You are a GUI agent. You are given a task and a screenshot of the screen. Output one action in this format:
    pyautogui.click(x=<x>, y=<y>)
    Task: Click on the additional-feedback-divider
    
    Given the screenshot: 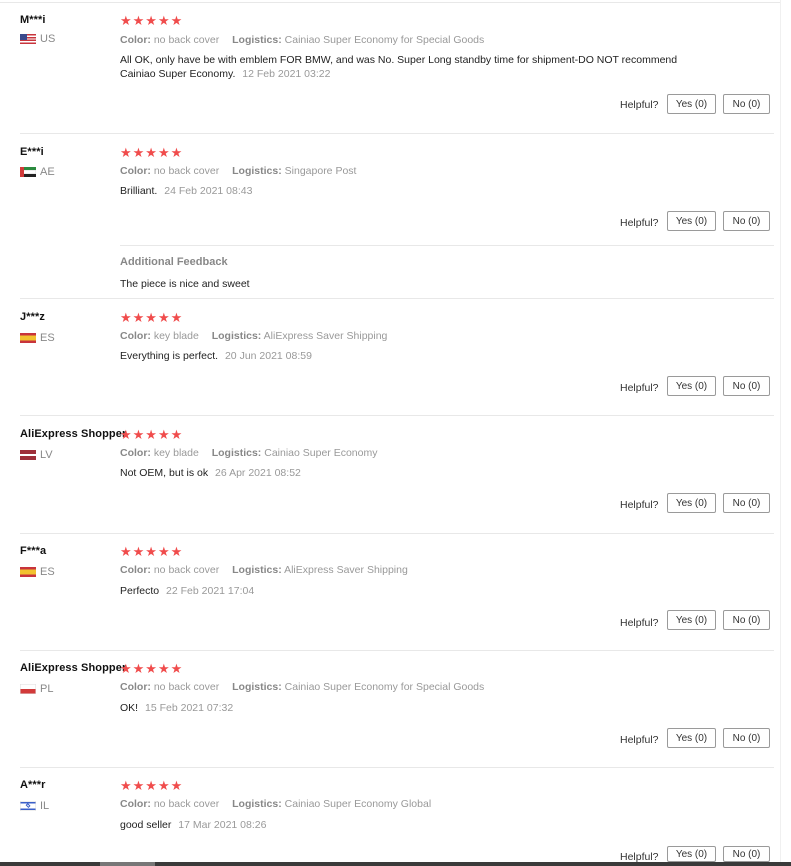 What is the action you would take?
    pyautogui.click(x=447, y=245)
    